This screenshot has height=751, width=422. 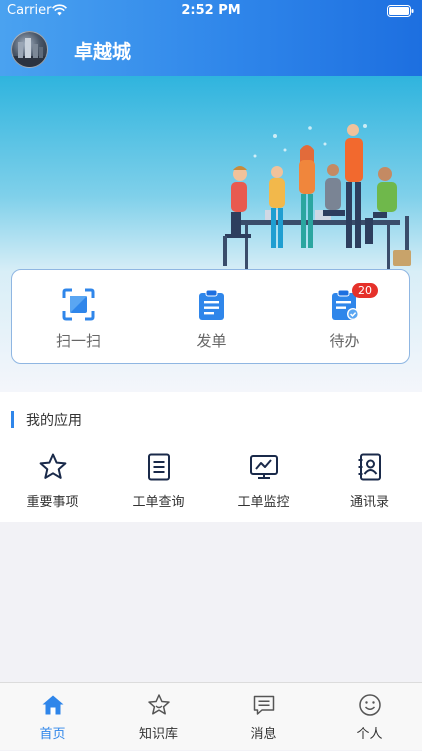 I want to click on app-label: 工单监控, so click(x=263, y=502).